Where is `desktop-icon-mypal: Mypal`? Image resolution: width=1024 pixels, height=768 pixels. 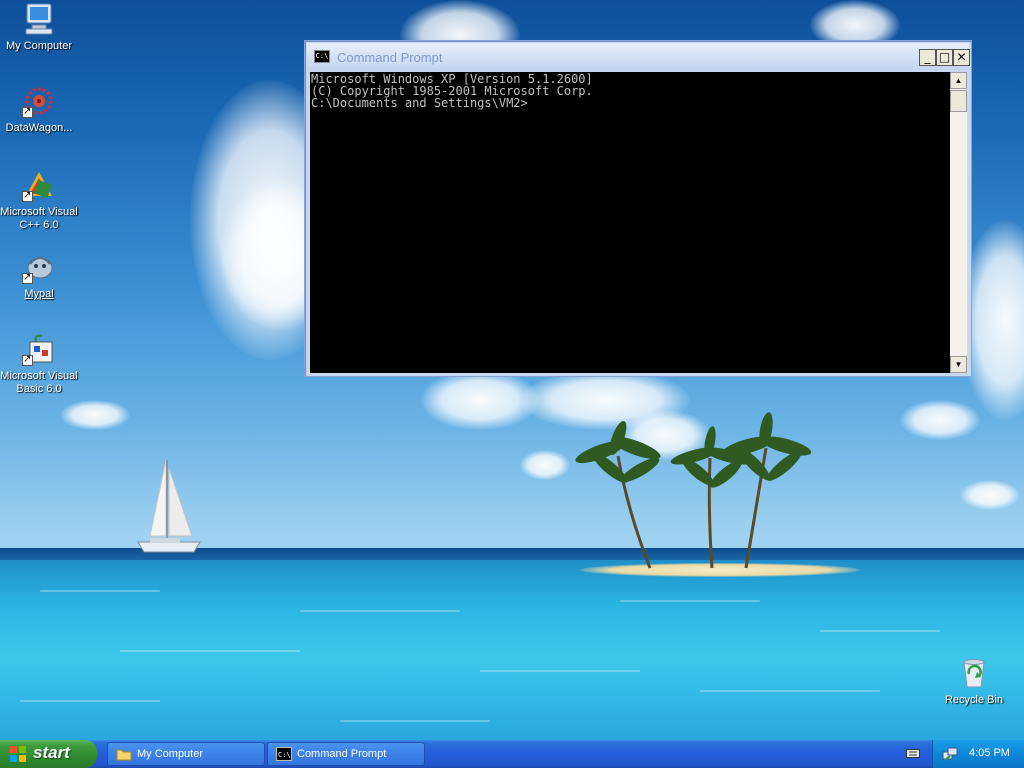
desktop-icon-mypal: Mypal is located at coordinates (39, 275).